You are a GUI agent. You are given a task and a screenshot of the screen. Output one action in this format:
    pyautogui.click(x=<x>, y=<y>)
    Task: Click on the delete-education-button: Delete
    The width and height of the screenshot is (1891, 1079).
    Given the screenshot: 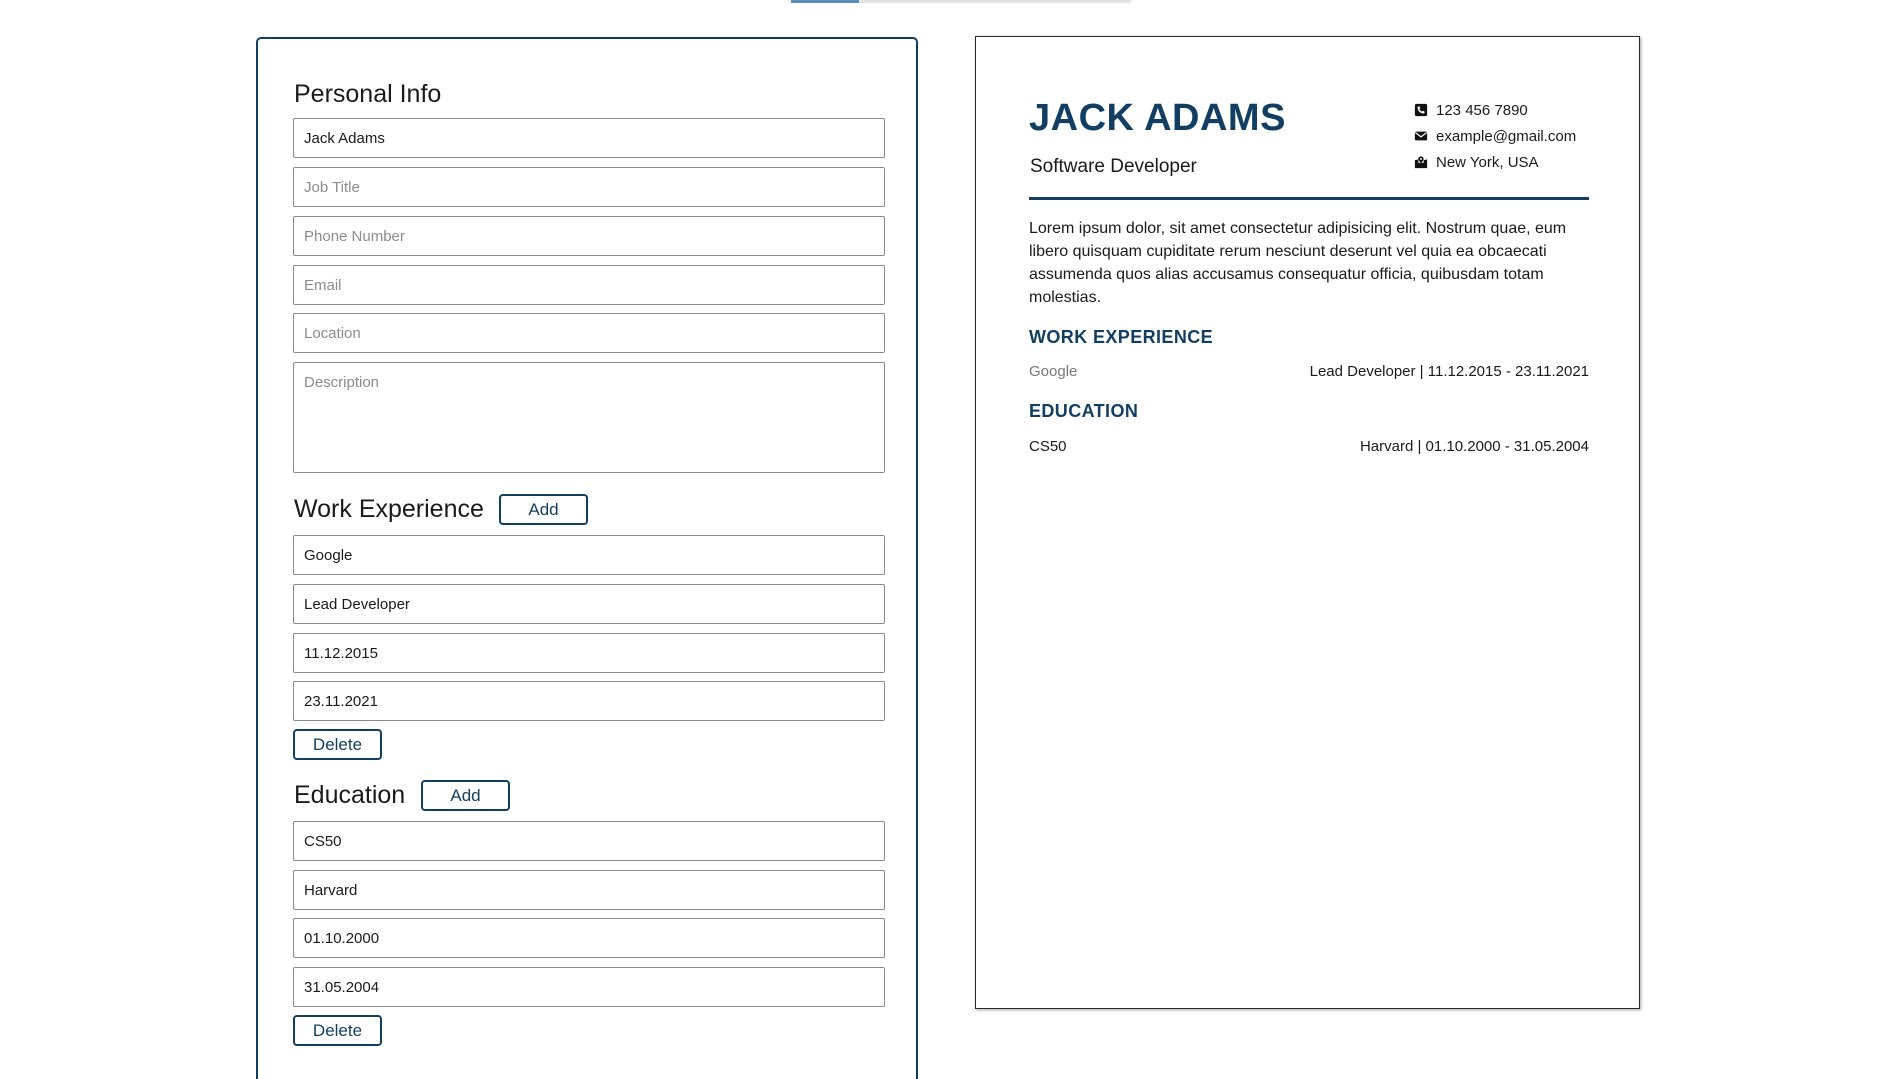 What is the action you would take?
    pyautogui.click(x=337, y=1030)
    